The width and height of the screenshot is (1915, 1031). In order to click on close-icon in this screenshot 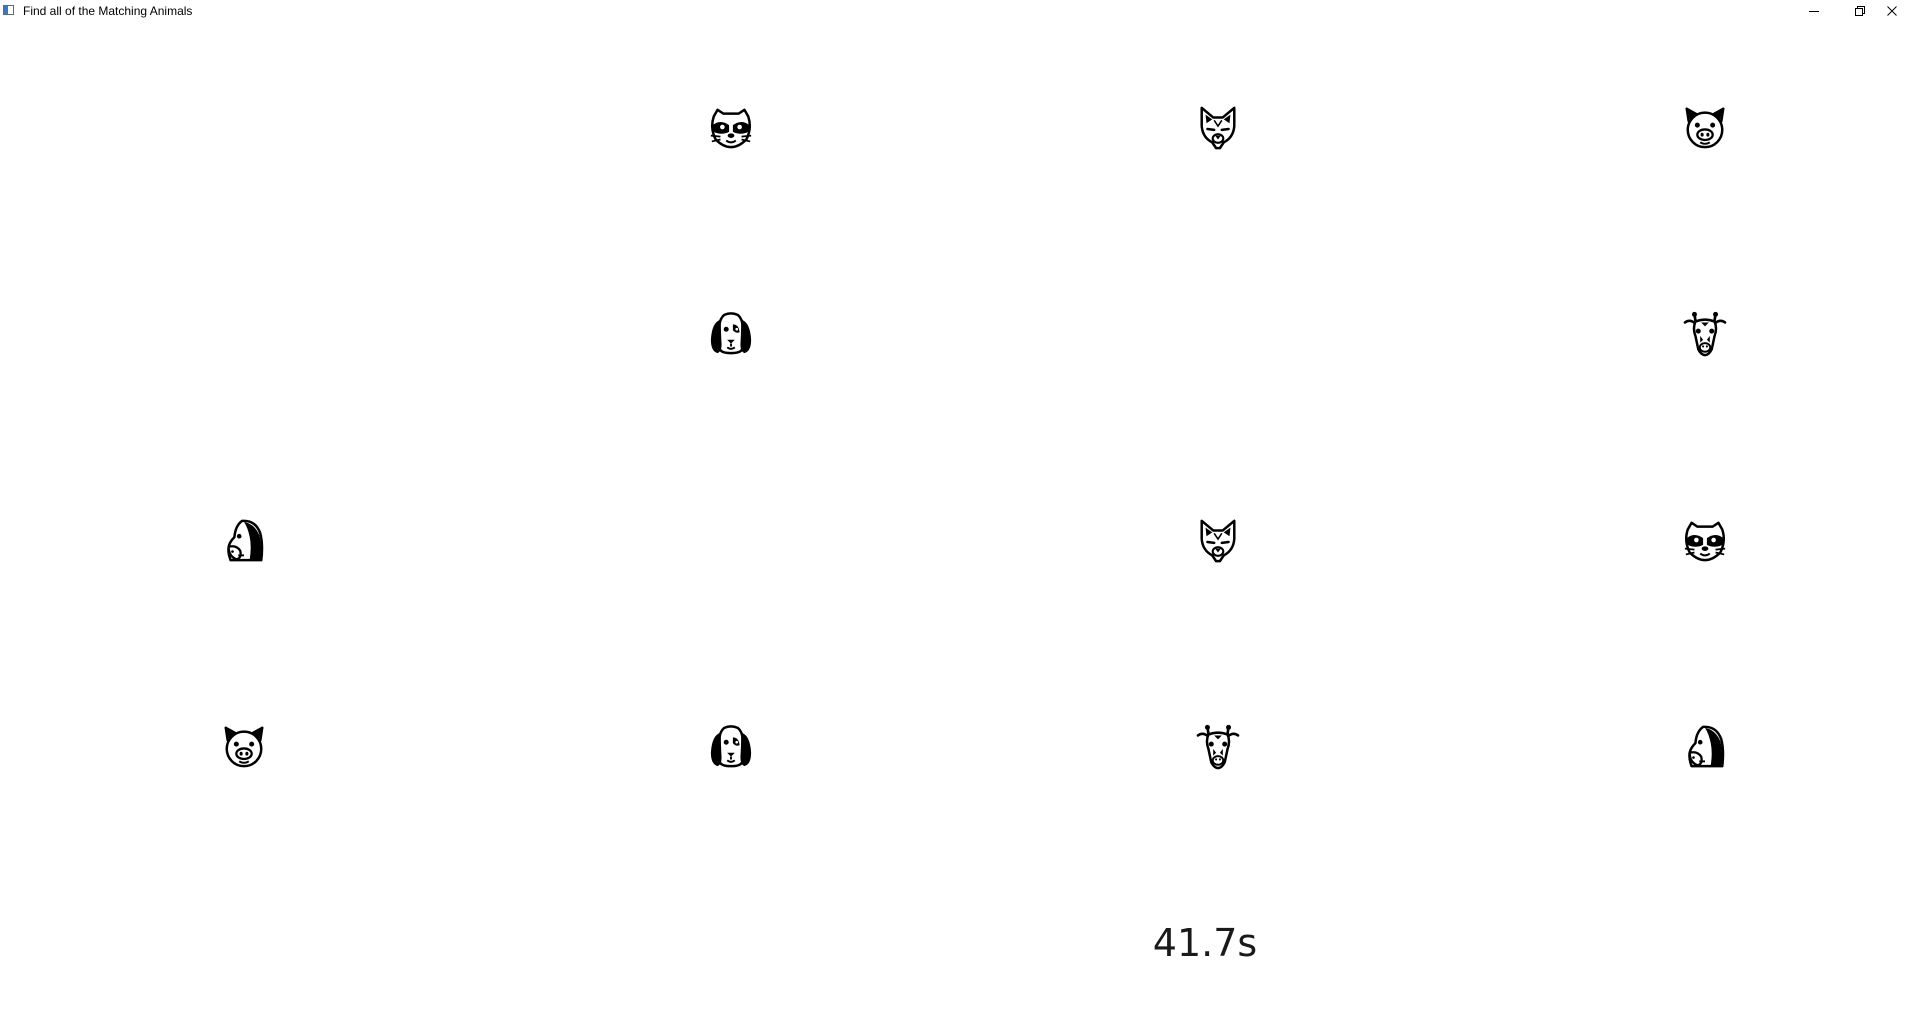, I will do `click(1892, 11)`.